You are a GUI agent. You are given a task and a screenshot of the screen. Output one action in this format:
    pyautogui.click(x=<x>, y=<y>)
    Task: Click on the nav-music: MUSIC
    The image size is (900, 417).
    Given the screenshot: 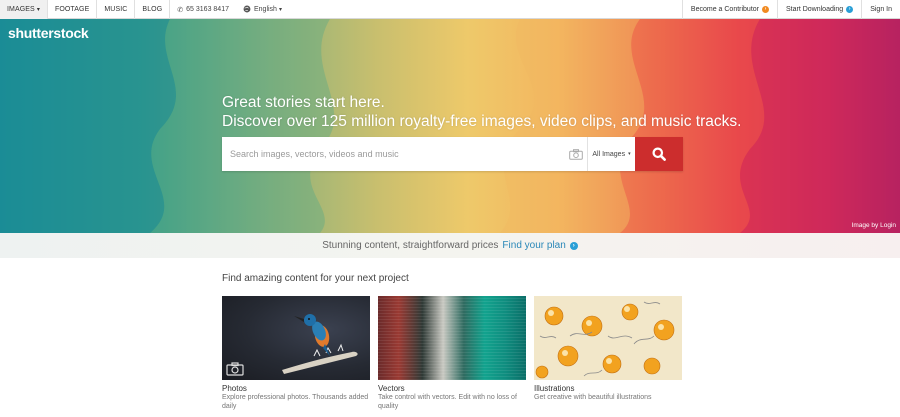 What is the action you would take?
    pyautogui.click(x=116, y=9)
    